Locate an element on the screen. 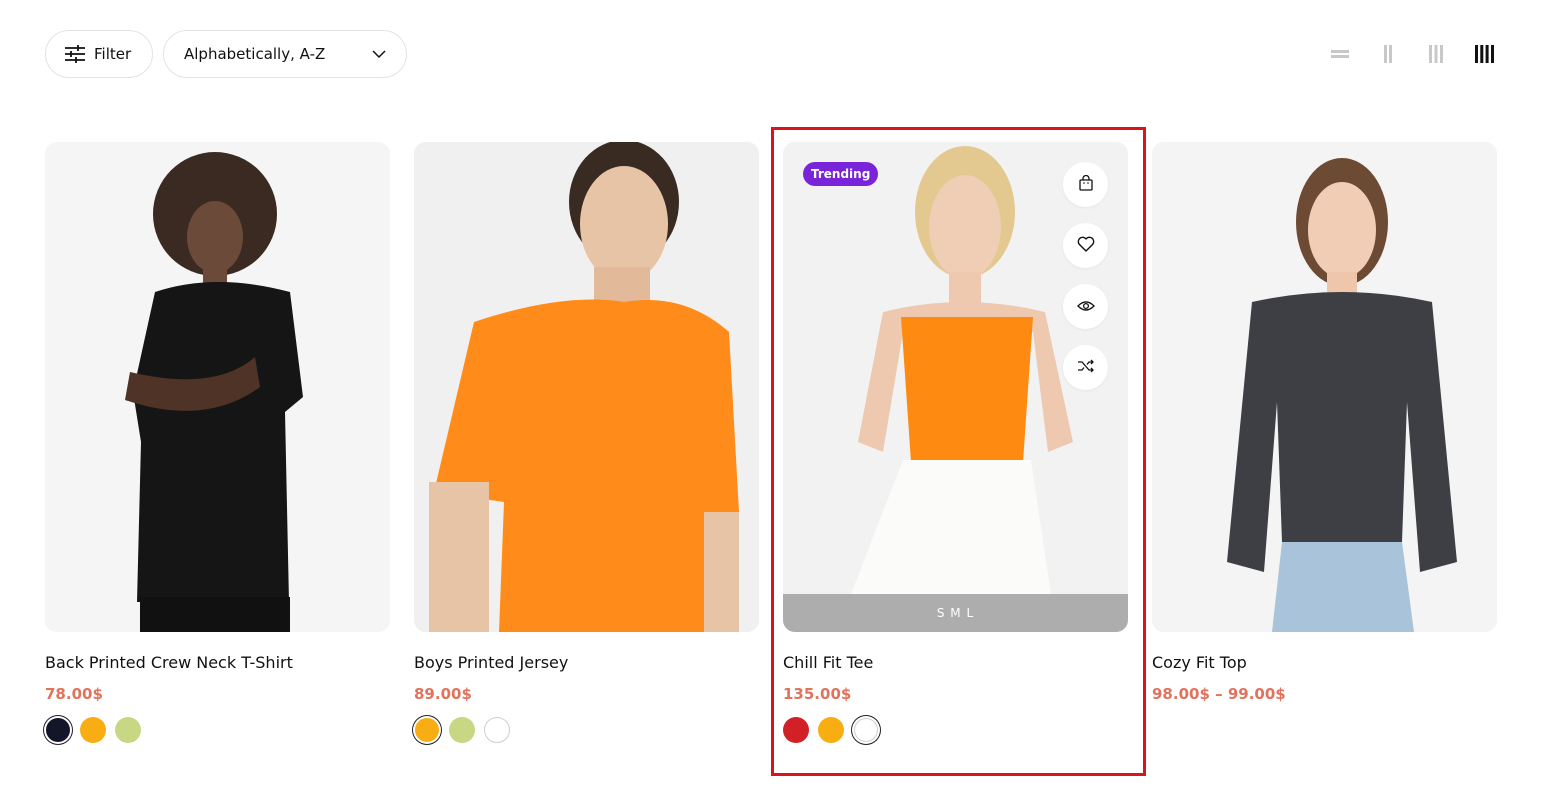 The image size is (1552, 795). quick-view-button is located at coordinates (1085, 306).